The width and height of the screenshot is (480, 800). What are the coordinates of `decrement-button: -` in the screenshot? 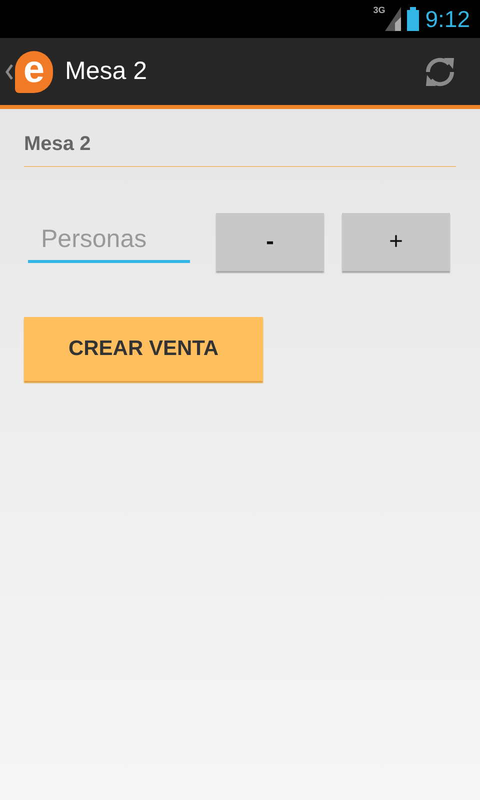 It's located at (270, 242).